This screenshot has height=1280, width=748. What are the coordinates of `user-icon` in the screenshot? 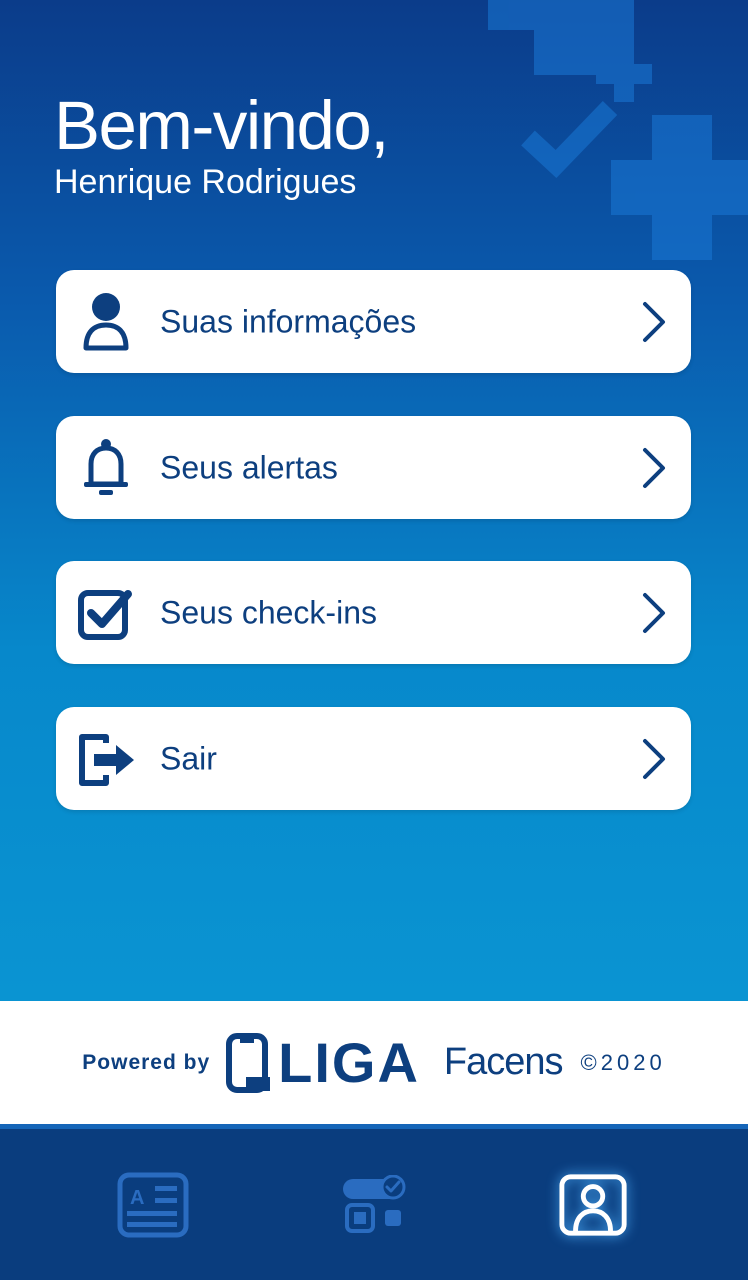 It's located at (106, 322).